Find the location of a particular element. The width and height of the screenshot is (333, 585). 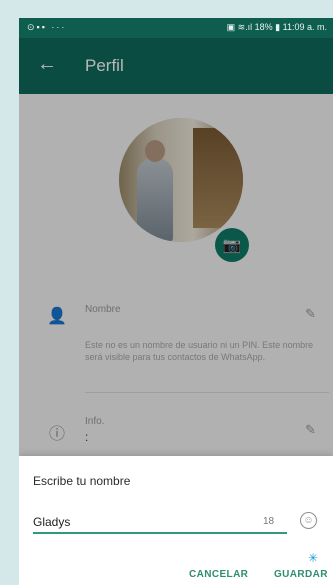

sheet-title: Escribe tu nombre is located at coordinates (82, 481).